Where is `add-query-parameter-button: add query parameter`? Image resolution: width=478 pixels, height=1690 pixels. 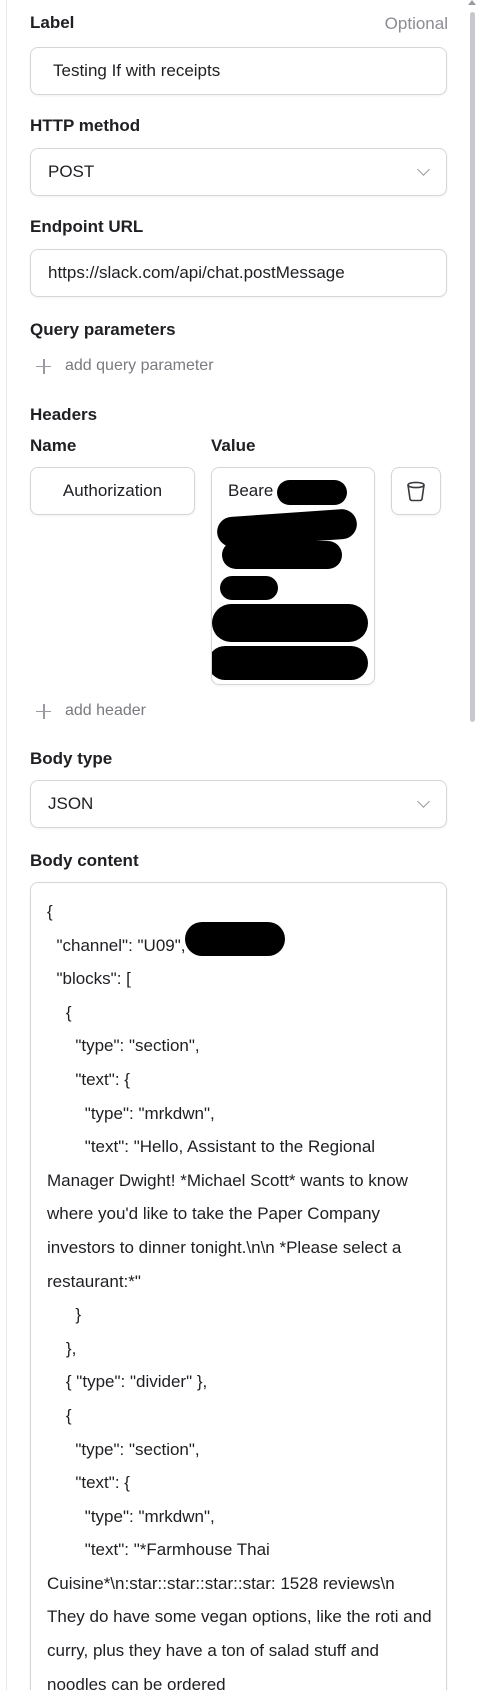 add-query-parameter-button: add query parameter is located at coordinates (125, 366).